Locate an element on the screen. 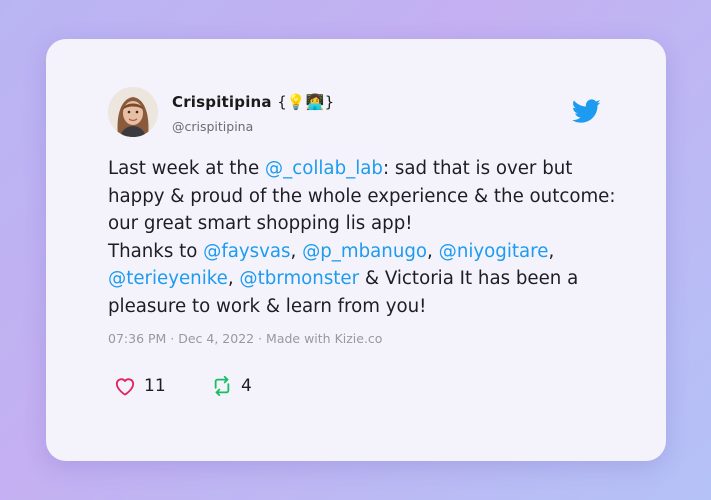 This screenshot has height=500, width=711. tweet-text-segment: Last week at the is located at coordinates (186, 168).